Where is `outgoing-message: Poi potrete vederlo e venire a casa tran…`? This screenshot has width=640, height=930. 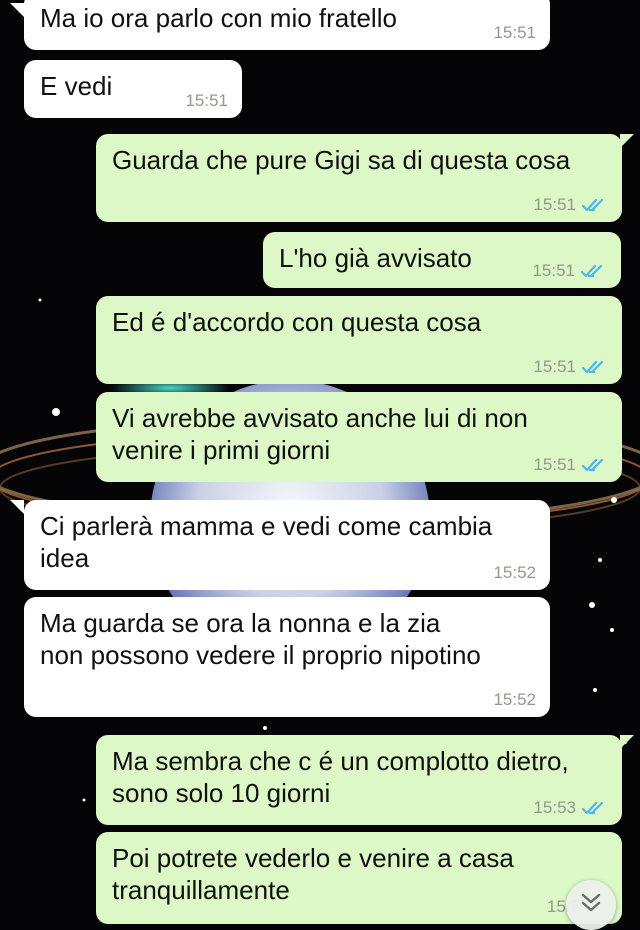 outgoing-message: Poi potrete vederlo e venire a casa tran… is located at coordinates (359, 878).